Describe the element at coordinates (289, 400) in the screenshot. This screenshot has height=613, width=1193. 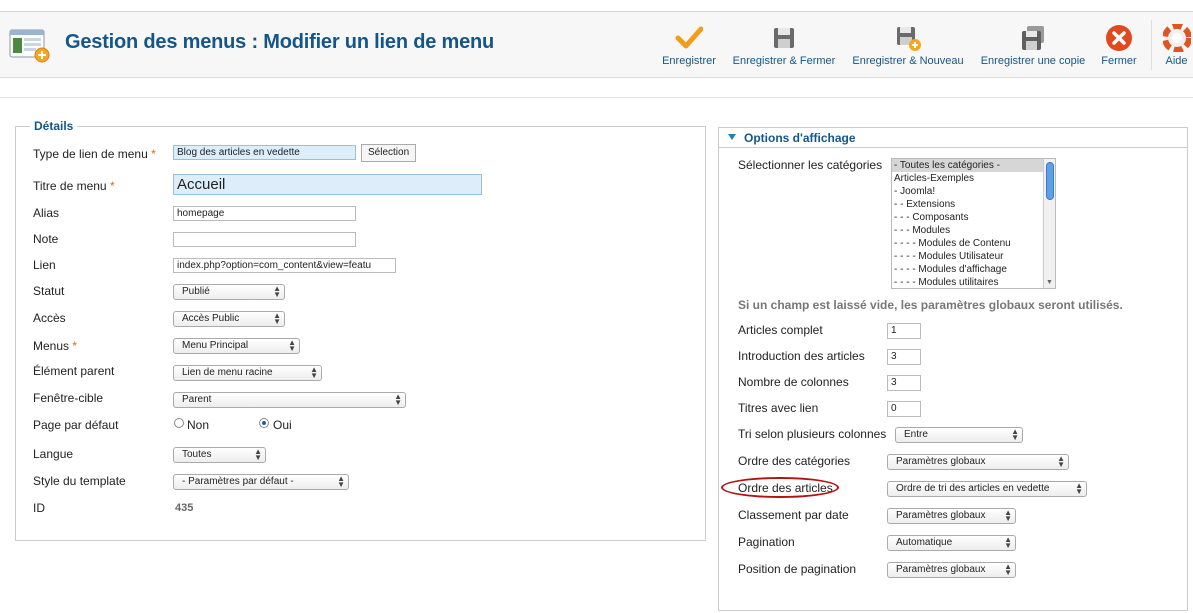
I see `target-select: Parent ▲ ▼` at that location.